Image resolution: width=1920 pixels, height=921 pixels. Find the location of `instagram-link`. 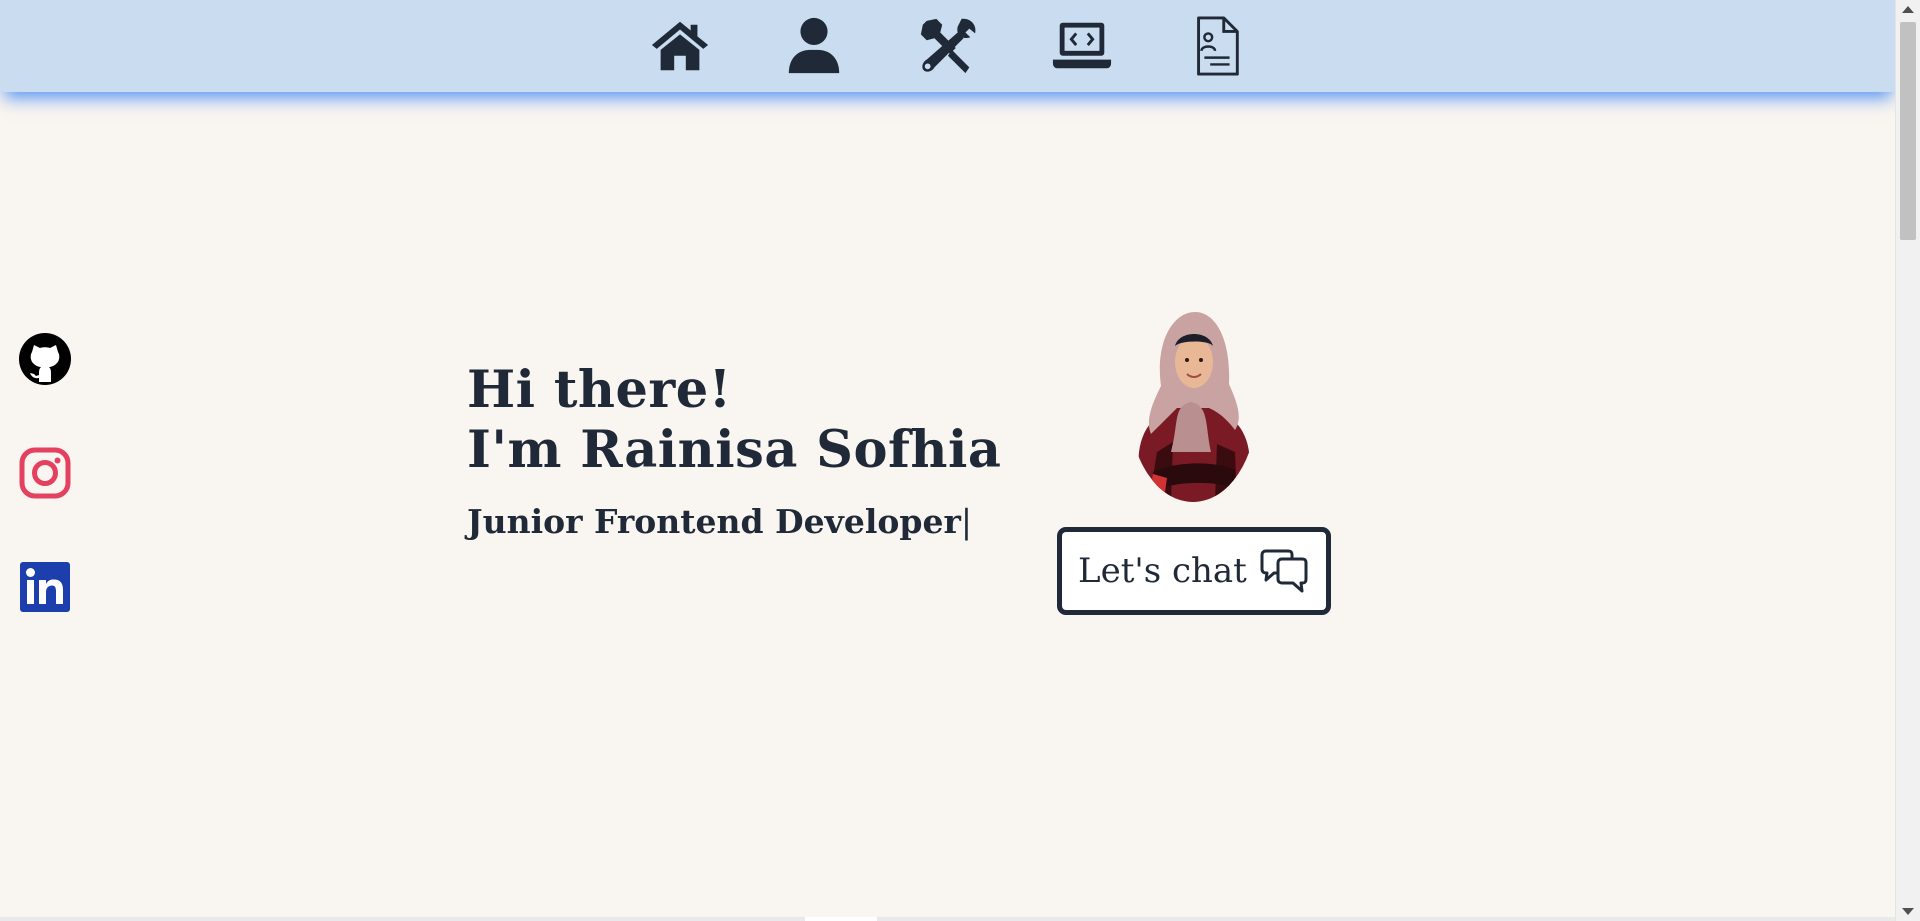

instagram-link is located at coordinates (45, 473).